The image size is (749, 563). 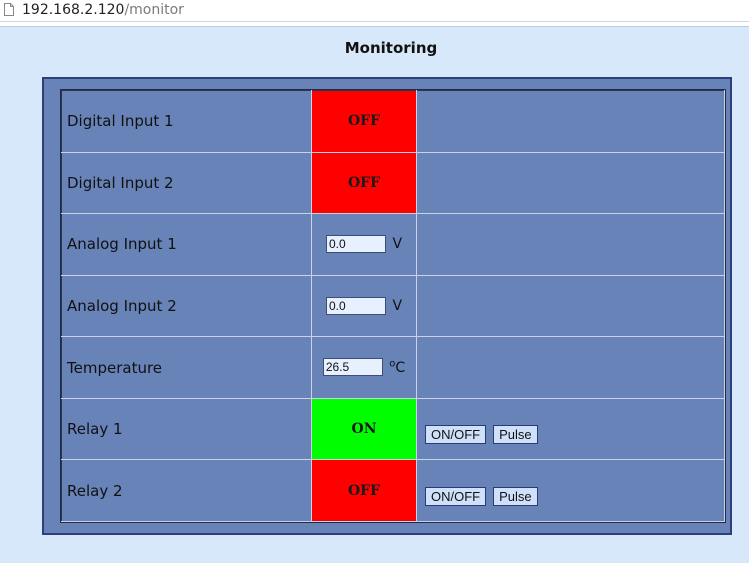 I want to click on table-row: Analog Input 1 V, so click(x=393, y=244).